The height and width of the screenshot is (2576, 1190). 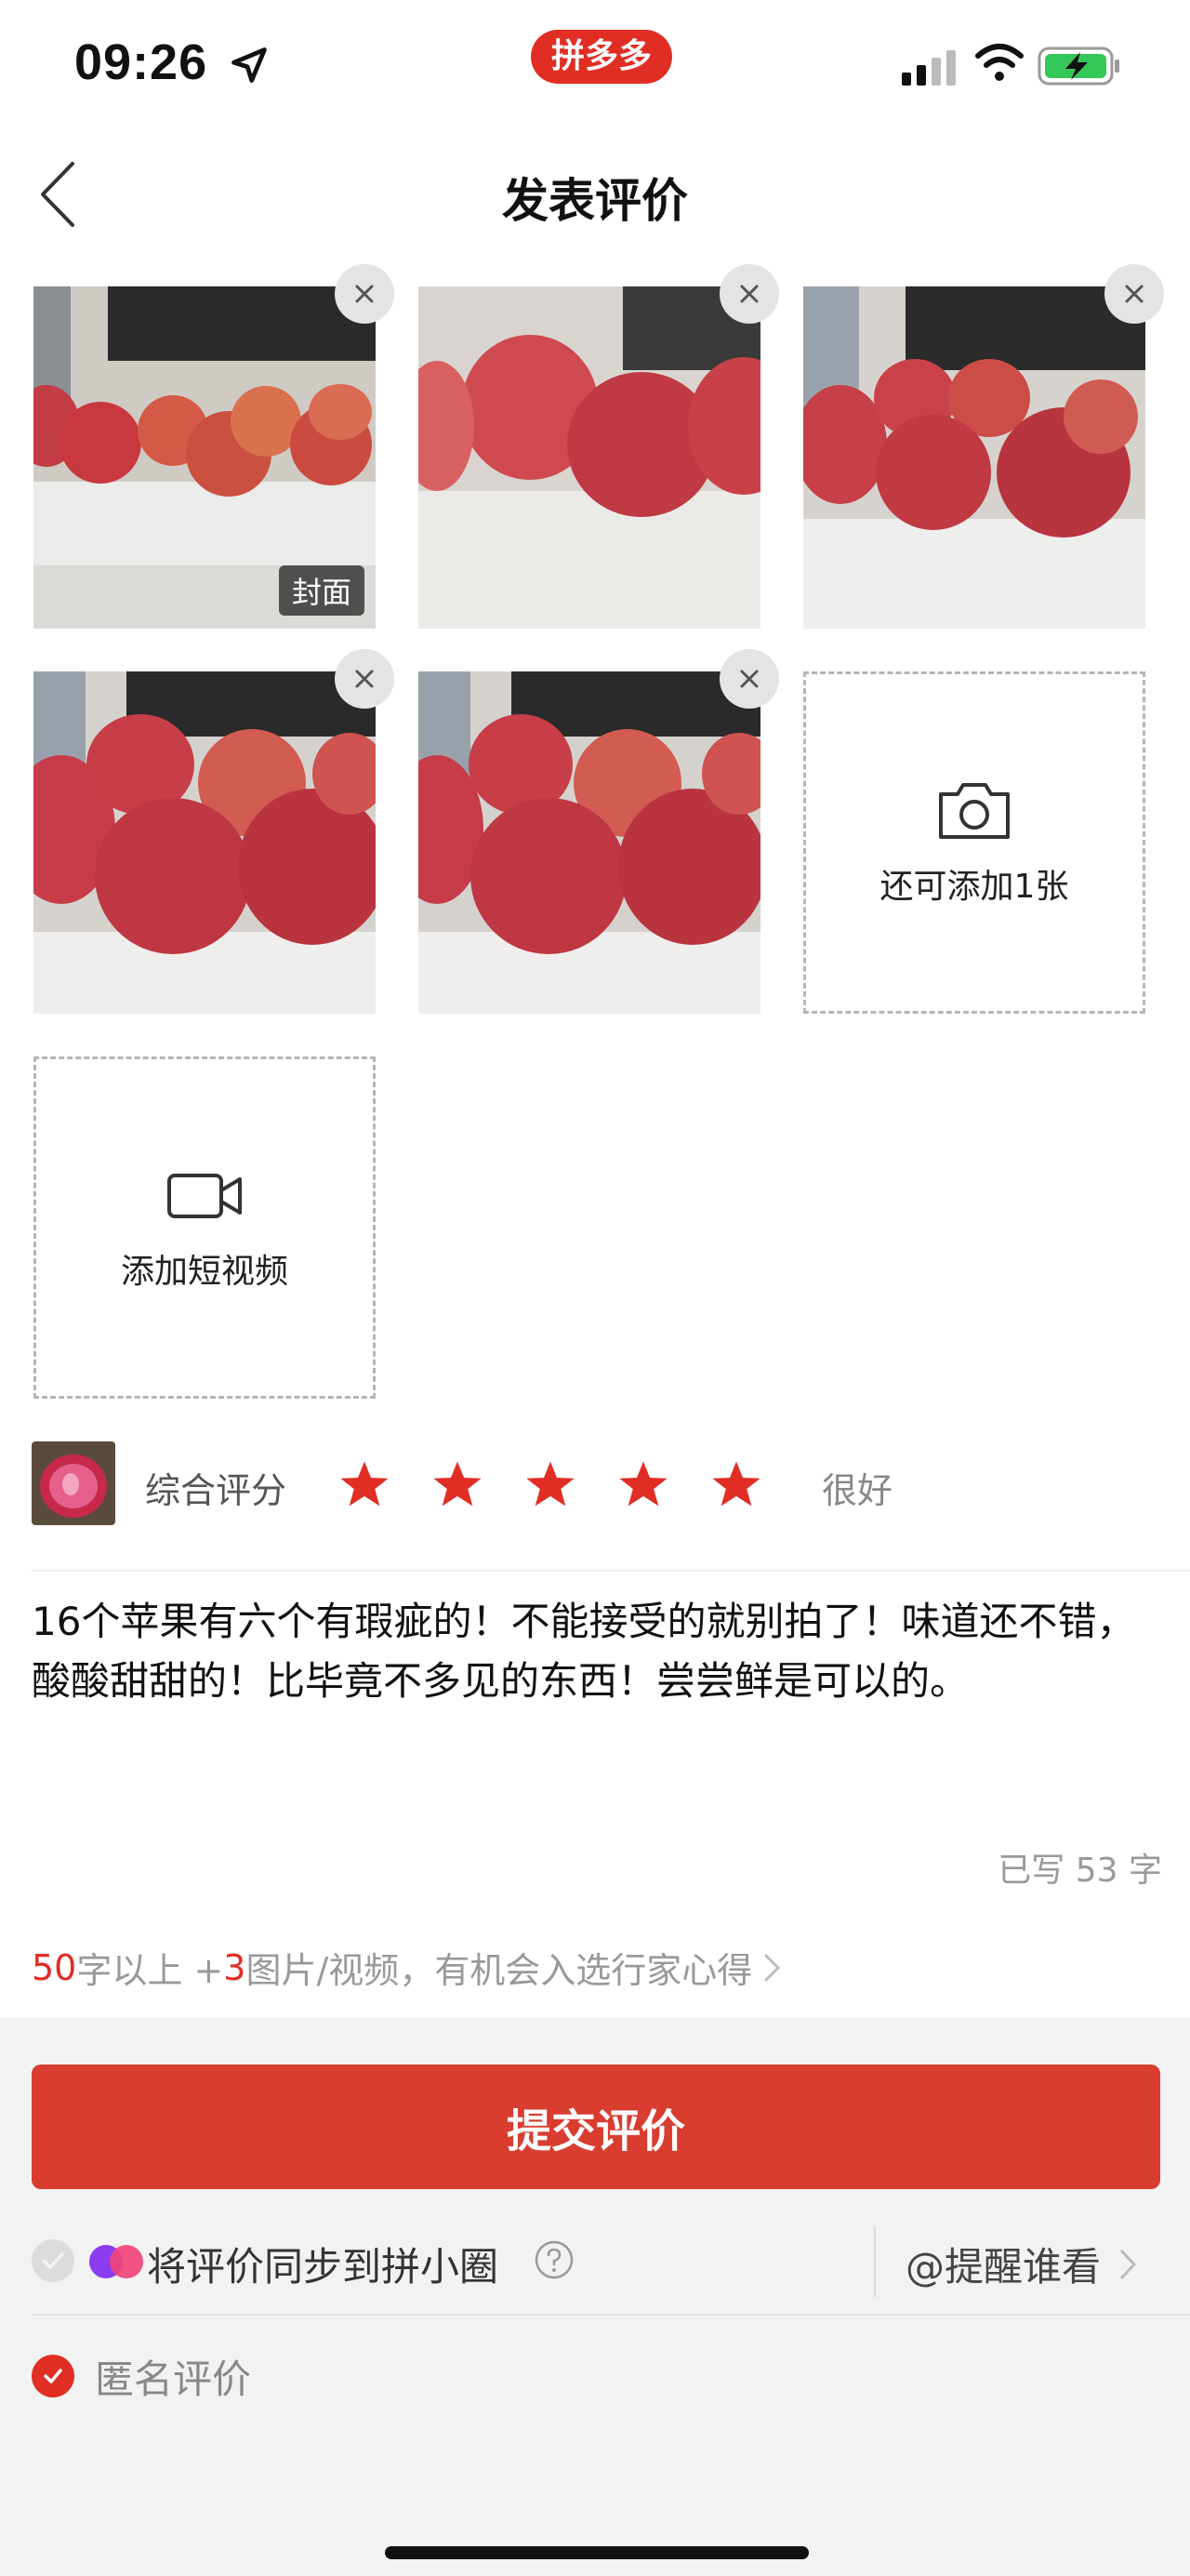 I want to click on vertical-divider, so click(x=875, y=2261).